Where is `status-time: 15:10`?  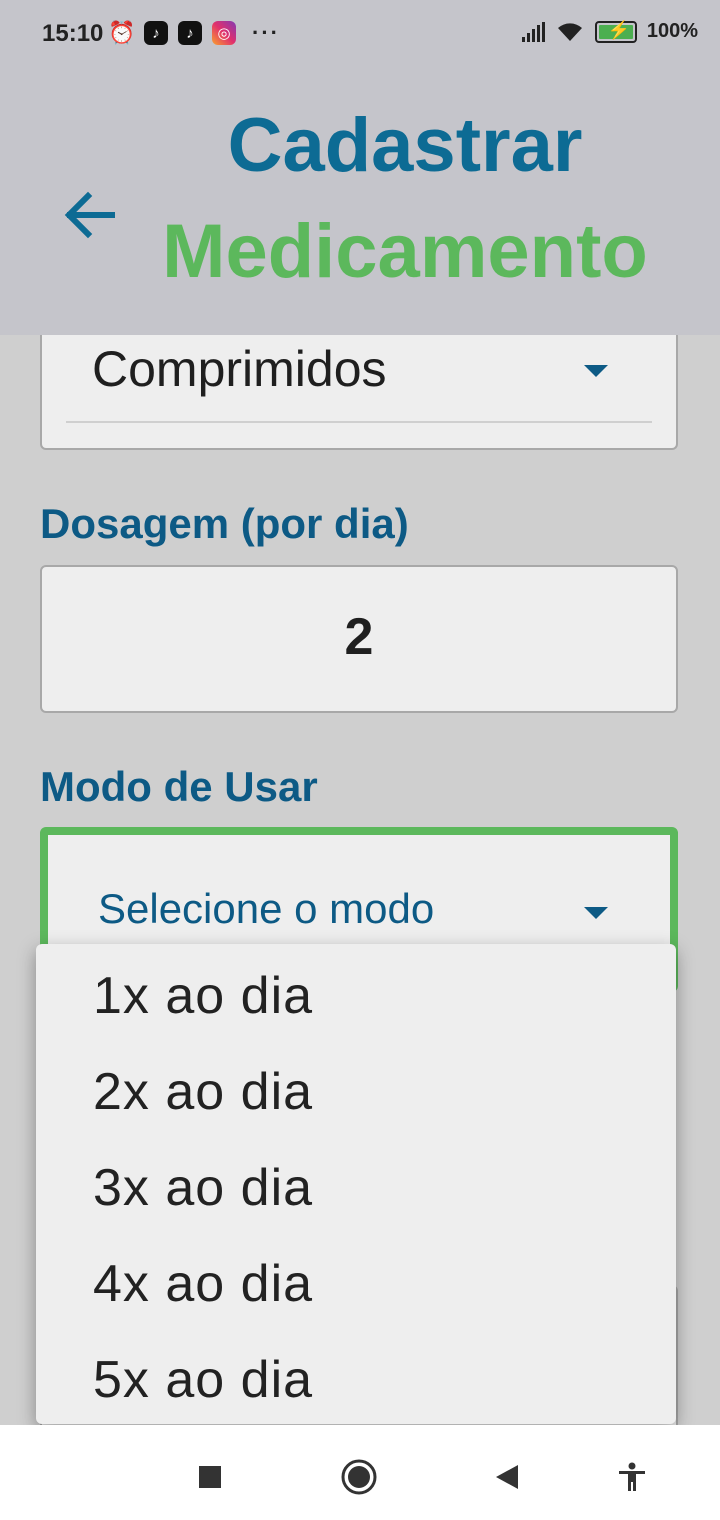
status-time: 15:10 is located at coordinates (73, 33).